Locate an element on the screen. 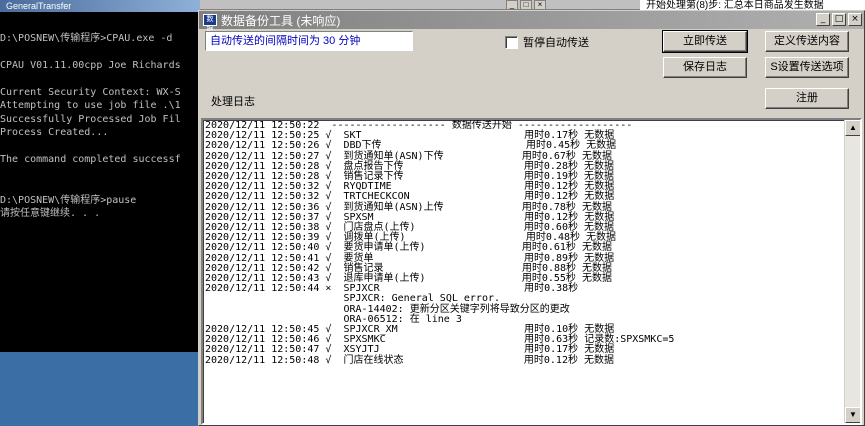 Image resolution: width=865 pixels, height=426 pixels. set-options-button: S设置传送选项 is located at coordinates (807, 67).